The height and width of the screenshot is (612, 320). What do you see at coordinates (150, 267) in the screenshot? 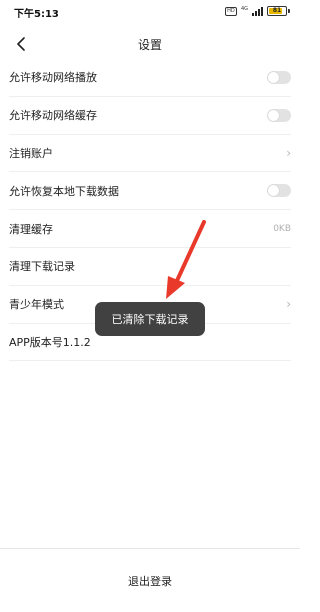
I see `settings-row: 清理下载记录` at bounding box center [150, 267].